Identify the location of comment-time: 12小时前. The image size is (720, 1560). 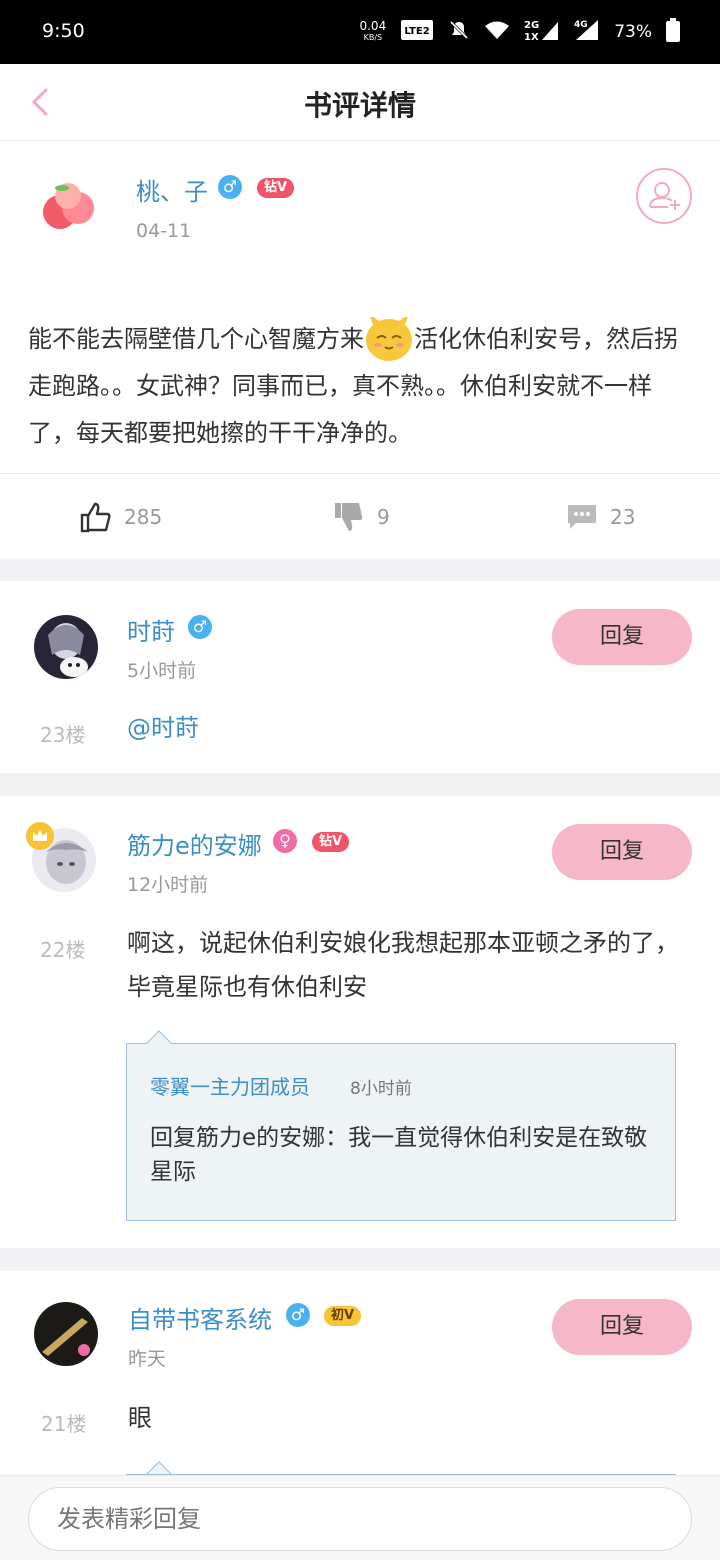
(168, 885).